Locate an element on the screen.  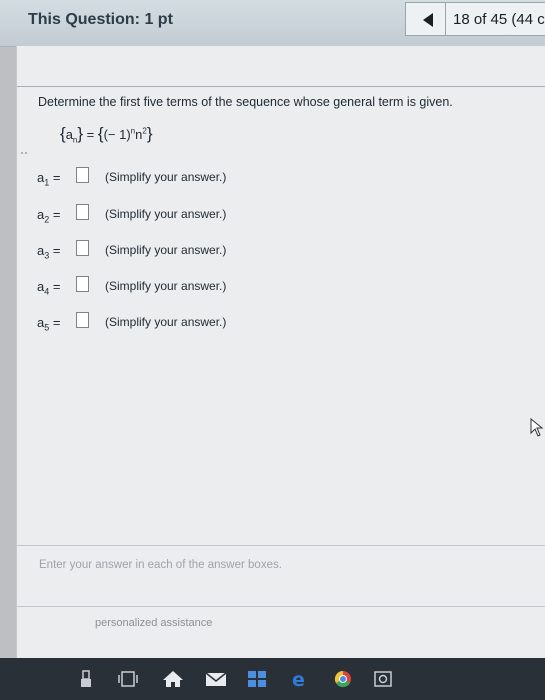
answer-input-a2 is located at coordinates (82, 212).